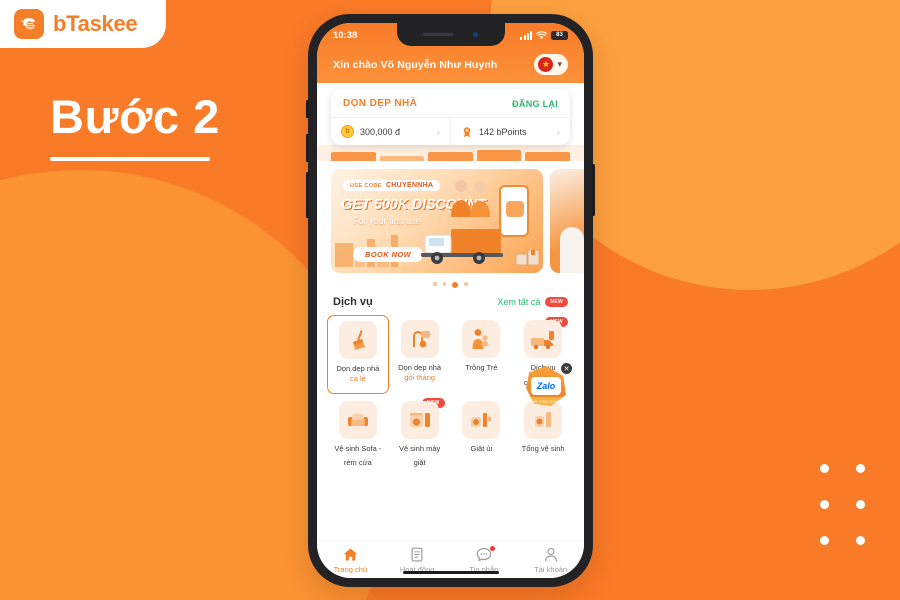 The image size is (900, 600). What do you see at coordinates (380, 131) in the screenshot?
I see `wallet-balance-value: 300,000 đ` at bounding box center [380, 131].